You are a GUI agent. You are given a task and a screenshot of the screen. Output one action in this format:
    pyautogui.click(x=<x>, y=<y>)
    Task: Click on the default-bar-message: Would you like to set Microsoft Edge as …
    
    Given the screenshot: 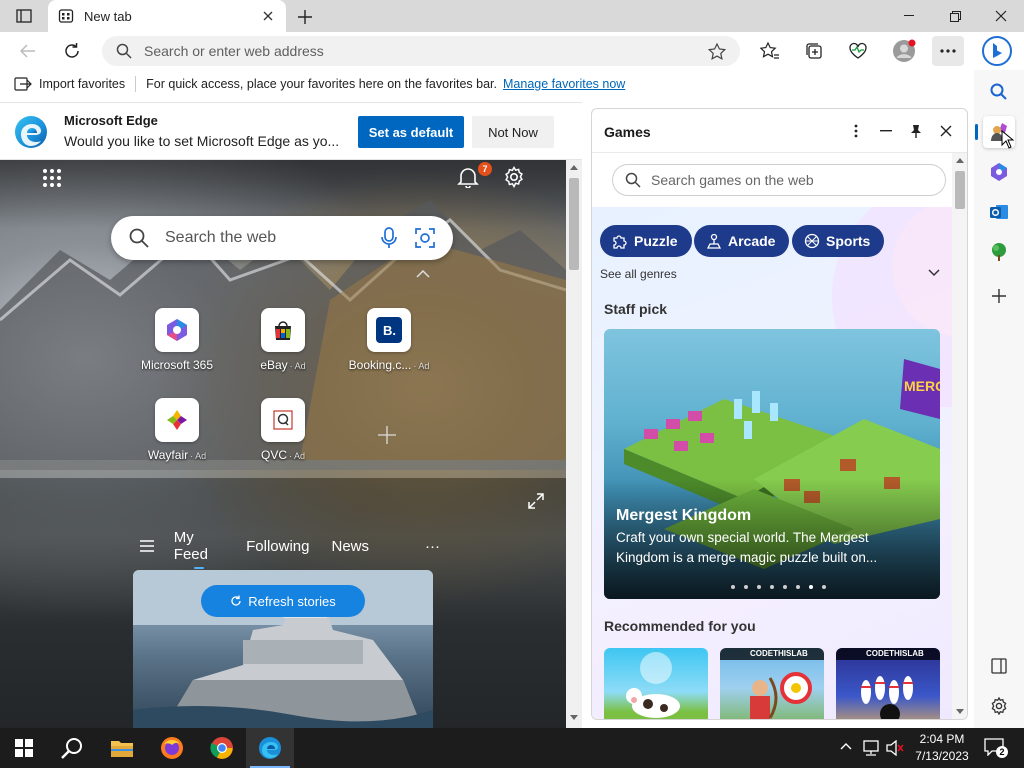 What is the action you would take?
    pyautogui.click(x=202, y=141)
    